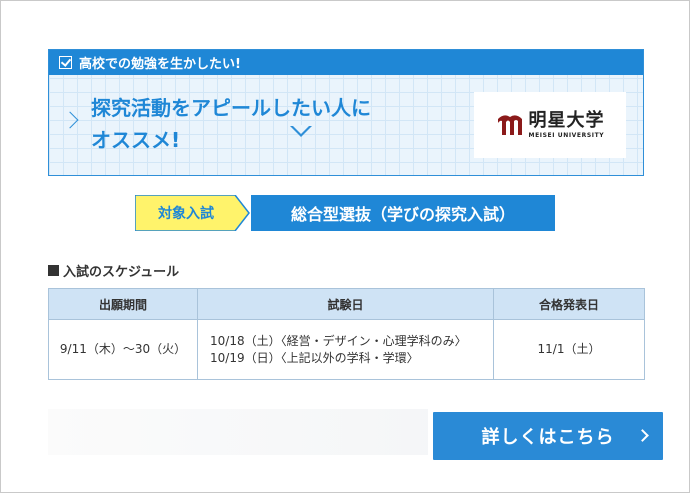  I want to click on university-emblem-icon, so click(509, 125).